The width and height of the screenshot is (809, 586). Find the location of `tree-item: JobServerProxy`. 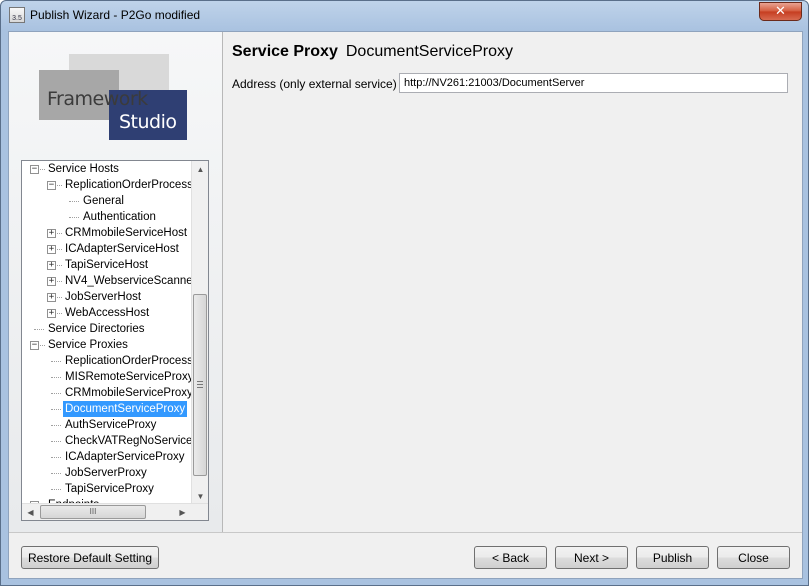

tree-item: JobServerProxy is located at coordinates (106, 473).